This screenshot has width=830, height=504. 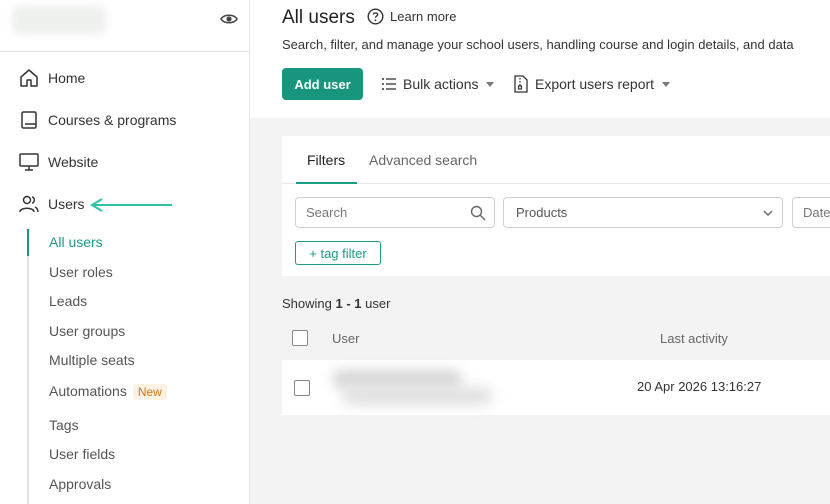 I want to click on sidebar-item-courses: Courses & programs, so click(x=97, y=120).